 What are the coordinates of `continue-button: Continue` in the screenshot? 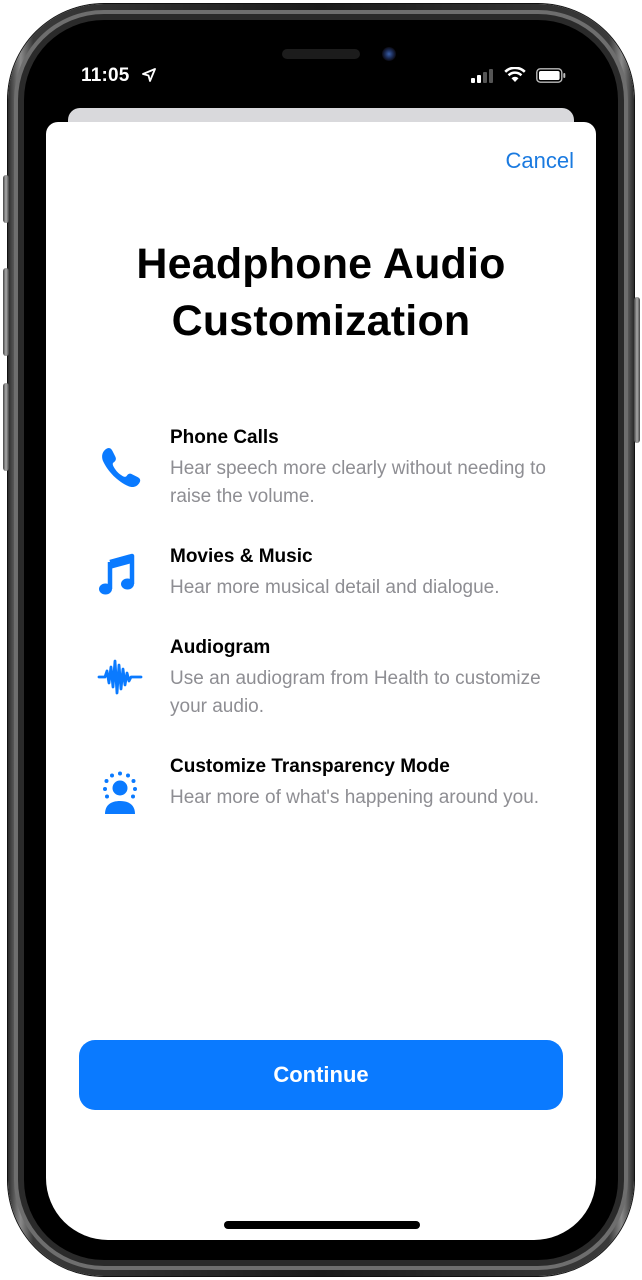 It's located at (321, 1075).